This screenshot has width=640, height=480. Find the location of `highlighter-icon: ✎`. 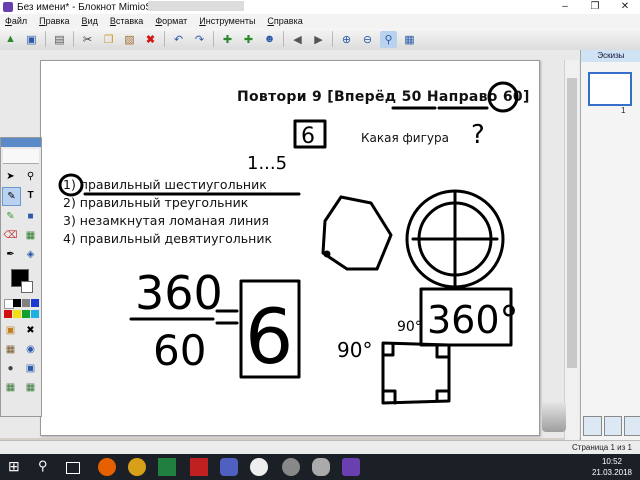

highlighter-icon: ✎ is located at coordinates (10, 216).